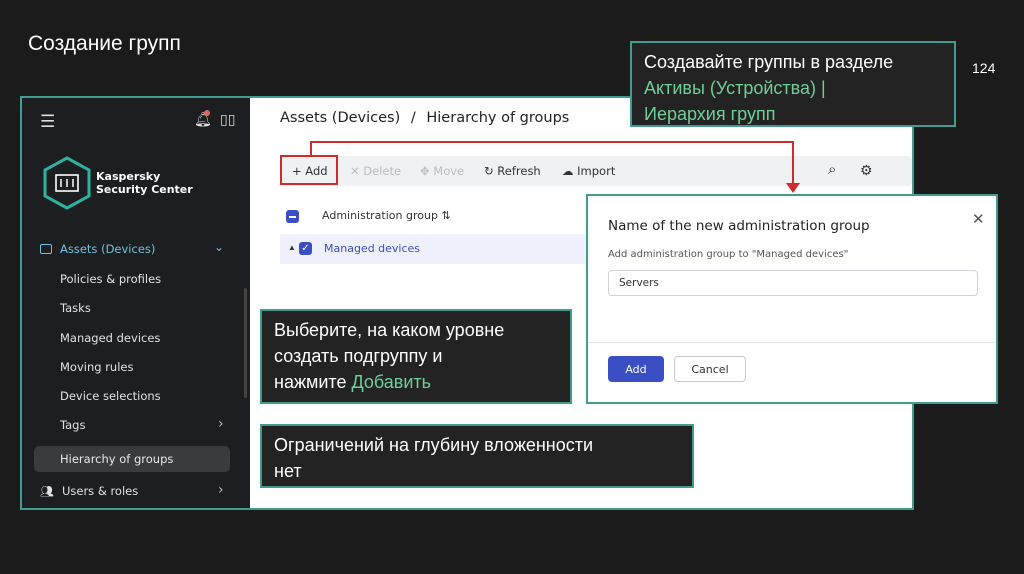 This screenshot has width=1024, height=574. What do you see at coordinates (207, 113) in the screenshot?
I see `notification-dot` at bounding box center [207, 113].